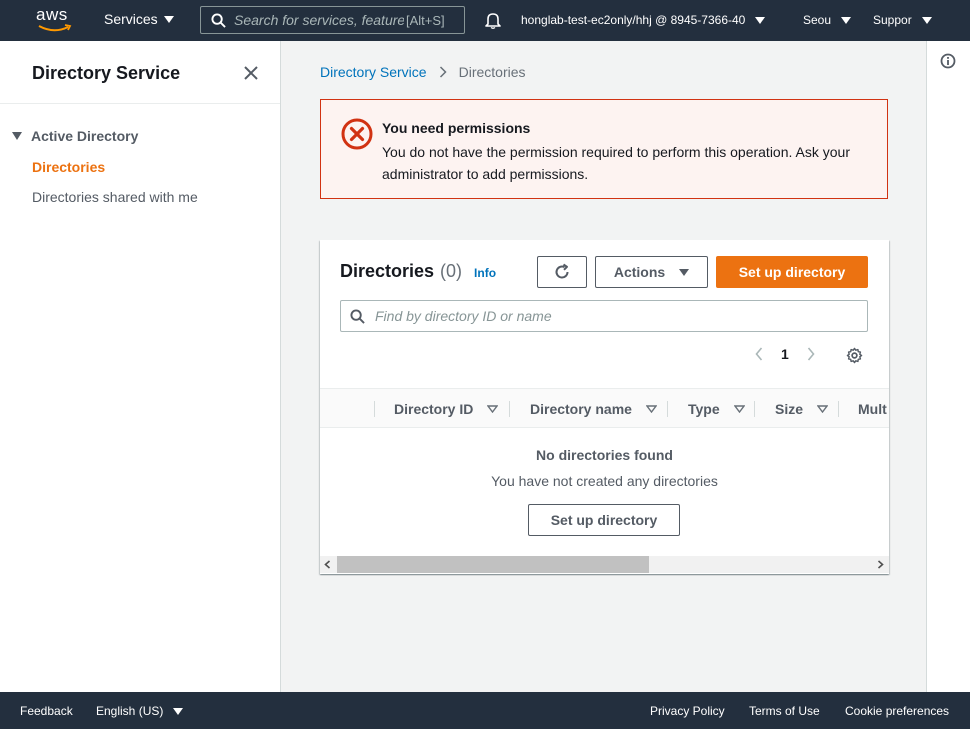  I want to click on column-header-directory-id: Directory ID, so click(446, 409).